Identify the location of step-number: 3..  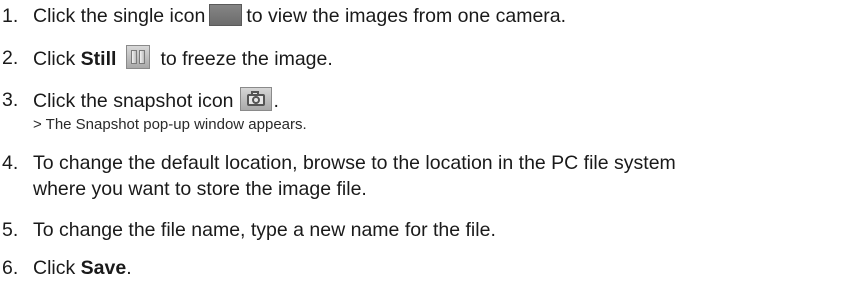
(10, 100).